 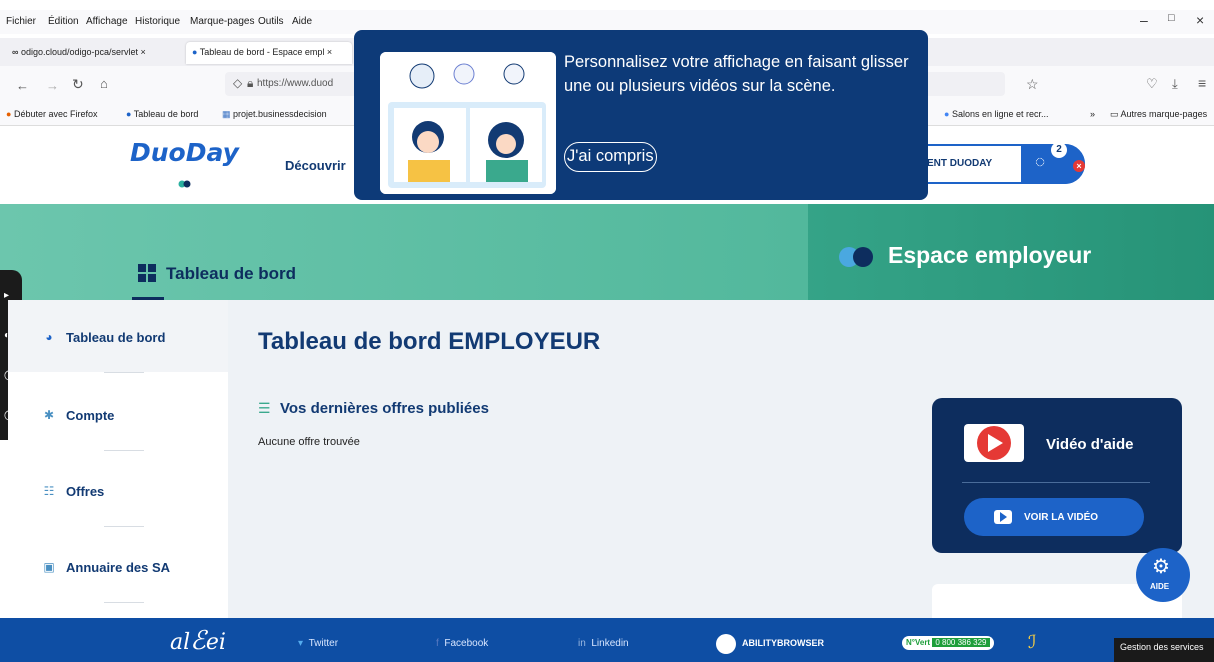 I want to click on back-icon: ←, so click(x=22, y=85).